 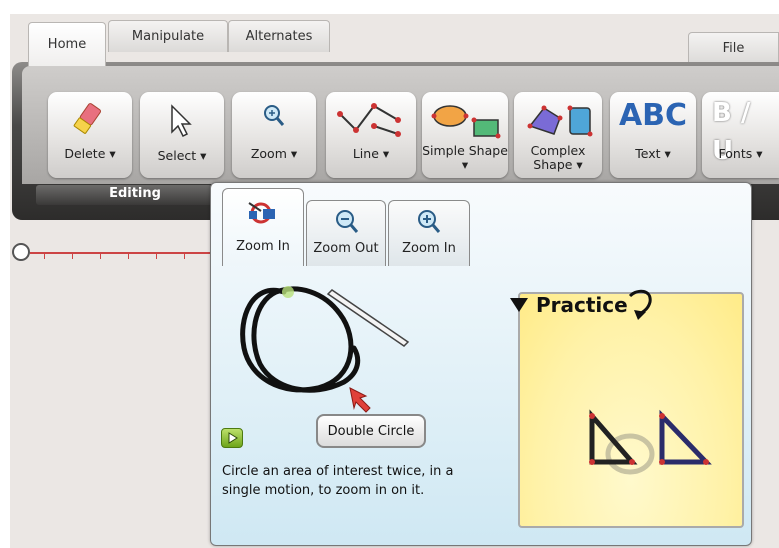 What do you see at coordinates (90, 120) in the screenshot?
I see `eraser-icon` at bounding box center [90, 120].